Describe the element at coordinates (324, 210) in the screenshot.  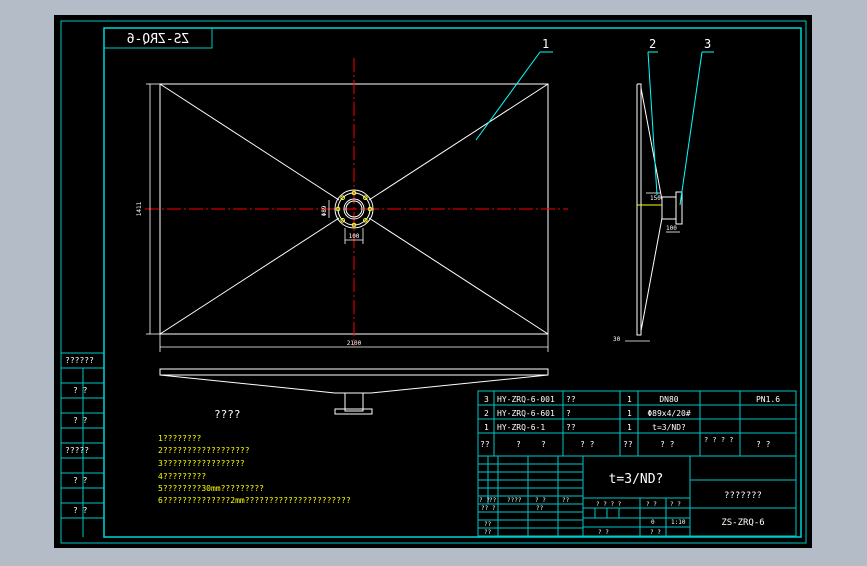
I see `dim-nozzle-w: Φ89` at that location.